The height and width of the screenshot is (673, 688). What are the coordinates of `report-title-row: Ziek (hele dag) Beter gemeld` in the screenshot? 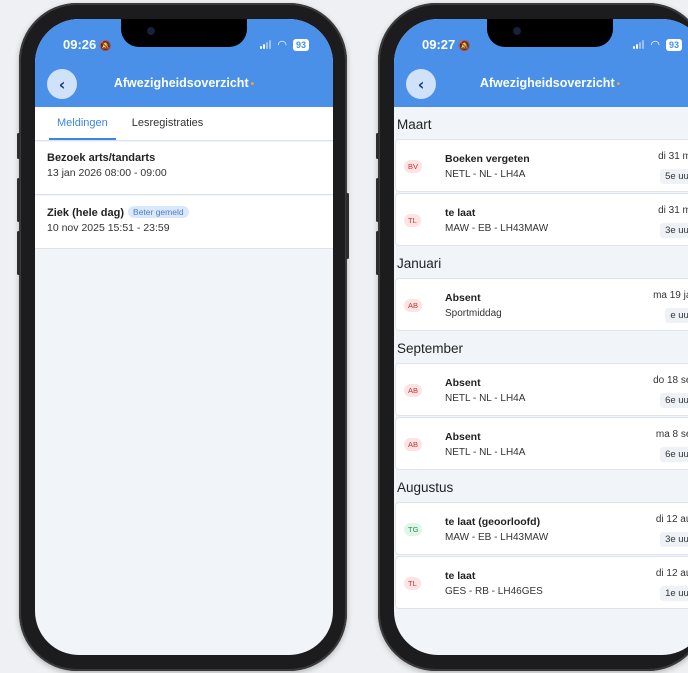 It's located at (184, 212).